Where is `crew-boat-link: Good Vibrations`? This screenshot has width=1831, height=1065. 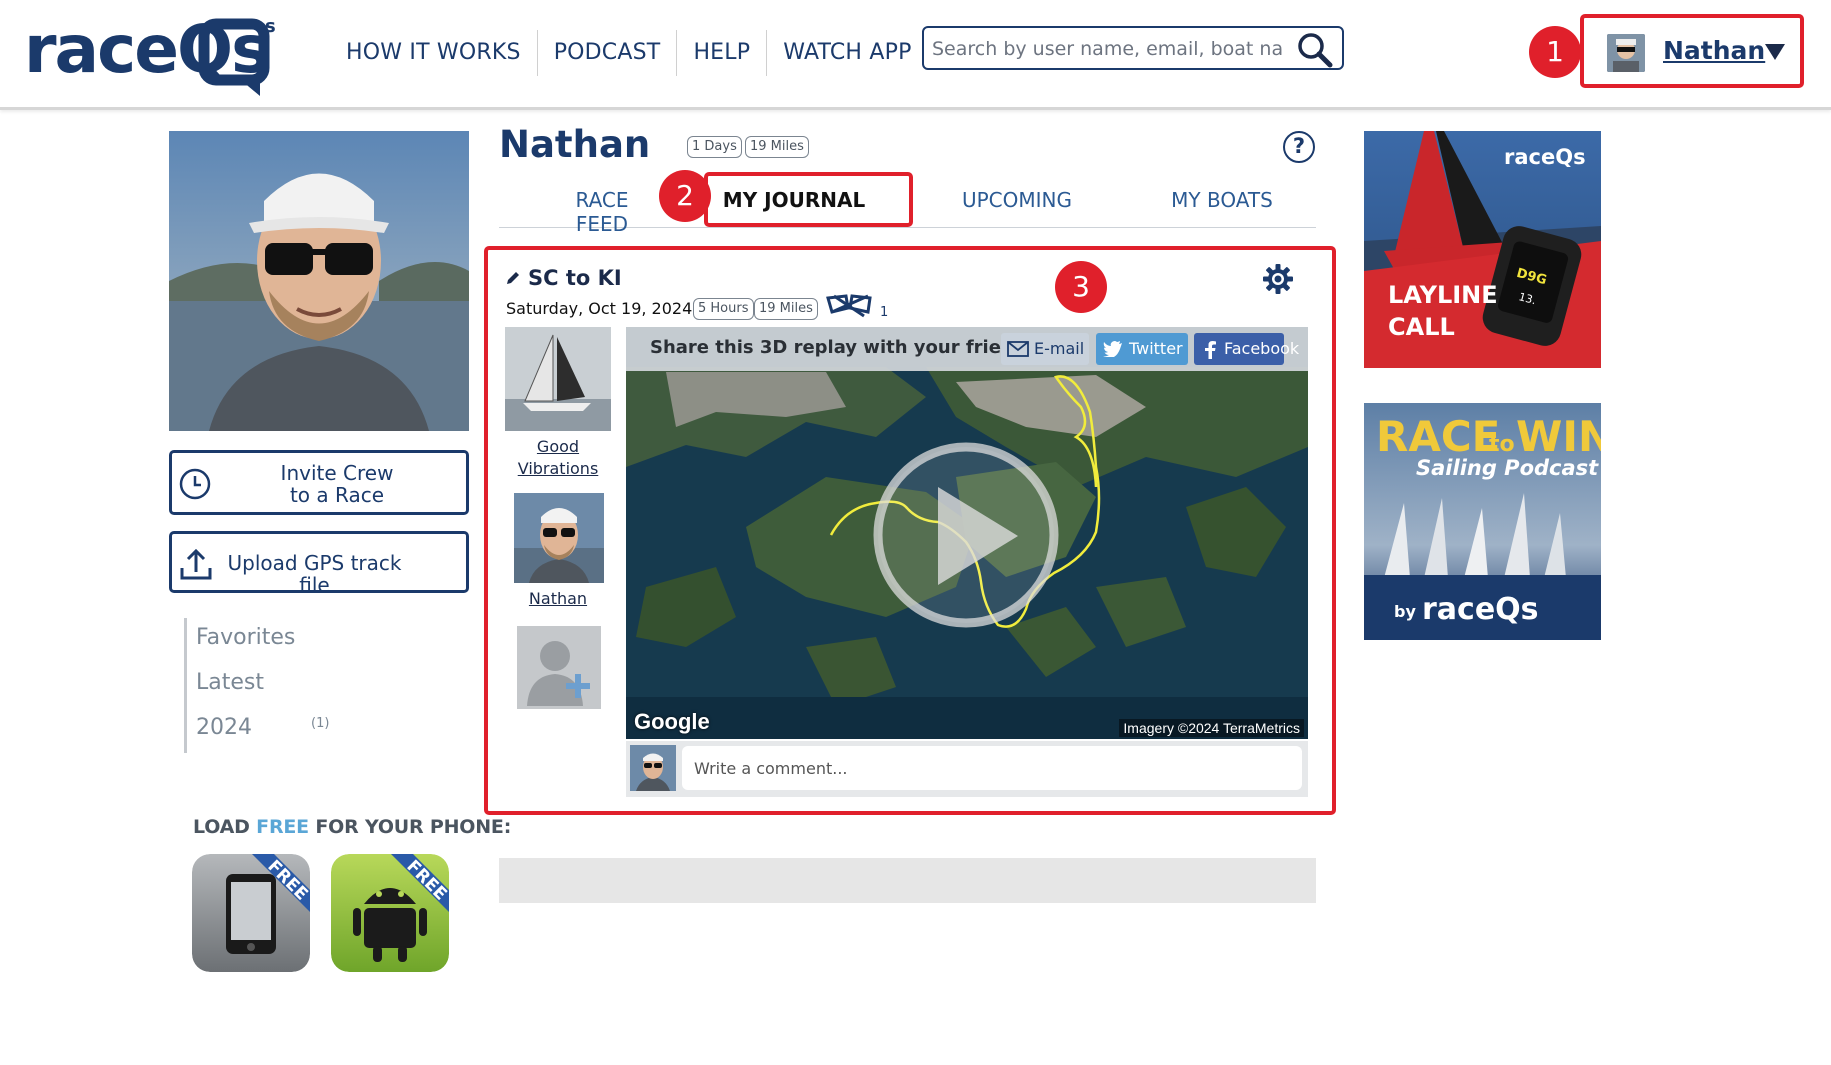 crew-boat-link: Good Vibrations is located at coordinates (558, 458).